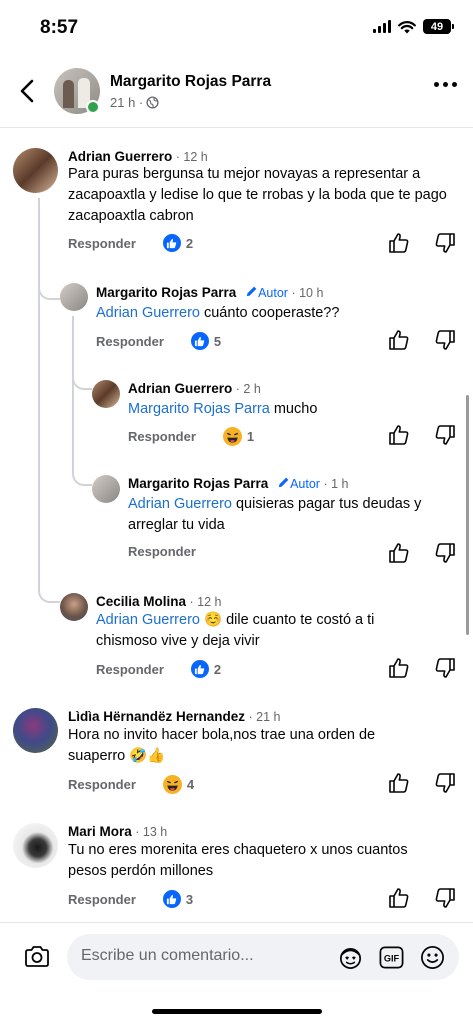 Image resolution: width=473 pixels, height=1024 pixels. What do you see at coordinates (445, 84) in the screenshot?
I see `more-icon` at bounding box center [445, 84].